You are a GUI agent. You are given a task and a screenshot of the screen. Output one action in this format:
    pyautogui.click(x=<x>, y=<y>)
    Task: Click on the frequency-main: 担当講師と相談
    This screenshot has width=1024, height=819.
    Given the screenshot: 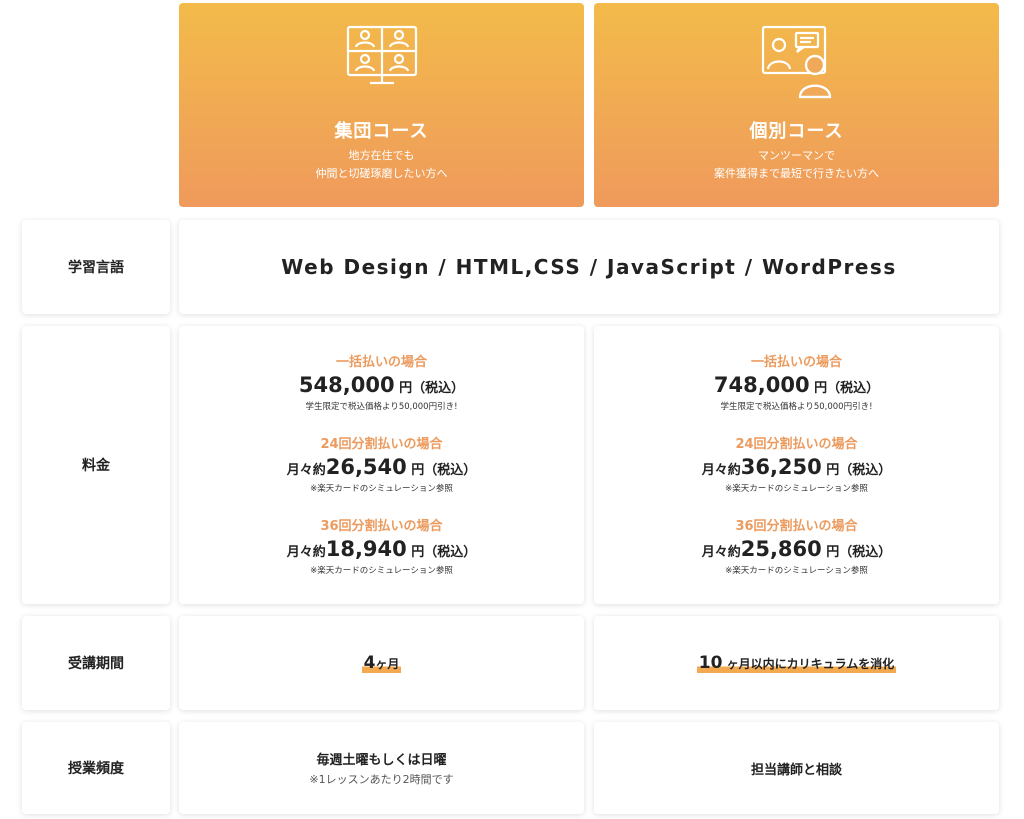 What is the action you would take?
    pyautogui.click(x=796, y=770)
    